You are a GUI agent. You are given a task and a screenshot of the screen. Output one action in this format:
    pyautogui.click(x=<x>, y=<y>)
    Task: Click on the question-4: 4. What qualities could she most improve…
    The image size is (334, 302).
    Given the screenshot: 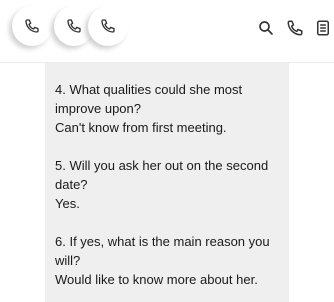 What is the action you would take?
    pyautogui.click(x=149, y=99)
    